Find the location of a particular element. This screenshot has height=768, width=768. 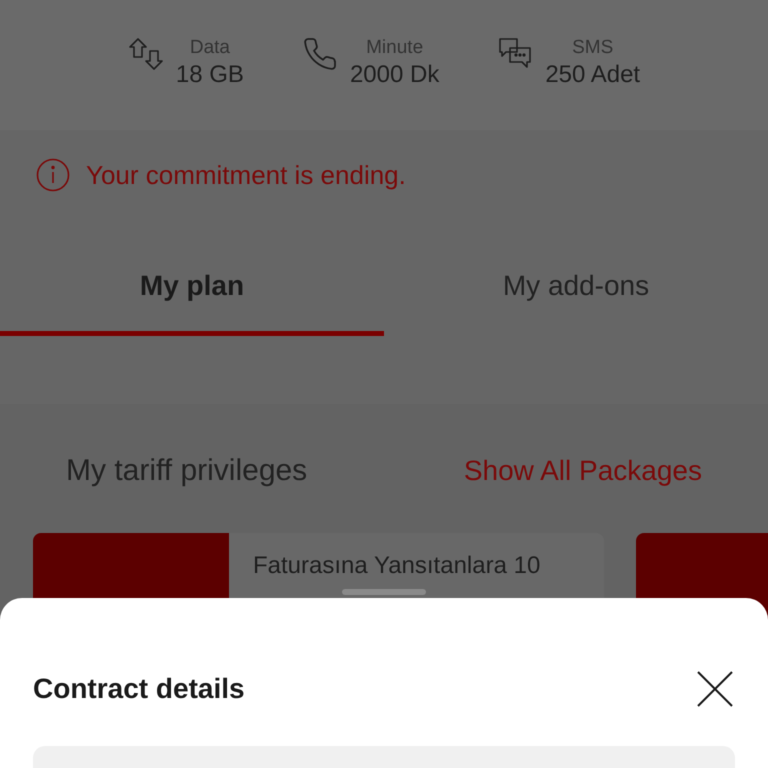

allowance-label: SMS is located at coordinates (593, 48).